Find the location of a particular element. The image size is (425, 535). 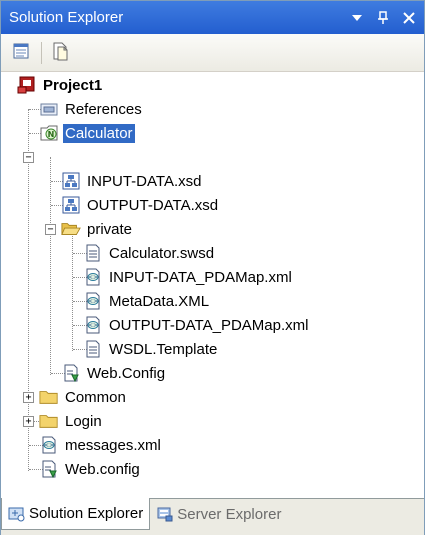

tree-item-calculator-swsd: Calculator.swsd is located at coordinates (149, 253).